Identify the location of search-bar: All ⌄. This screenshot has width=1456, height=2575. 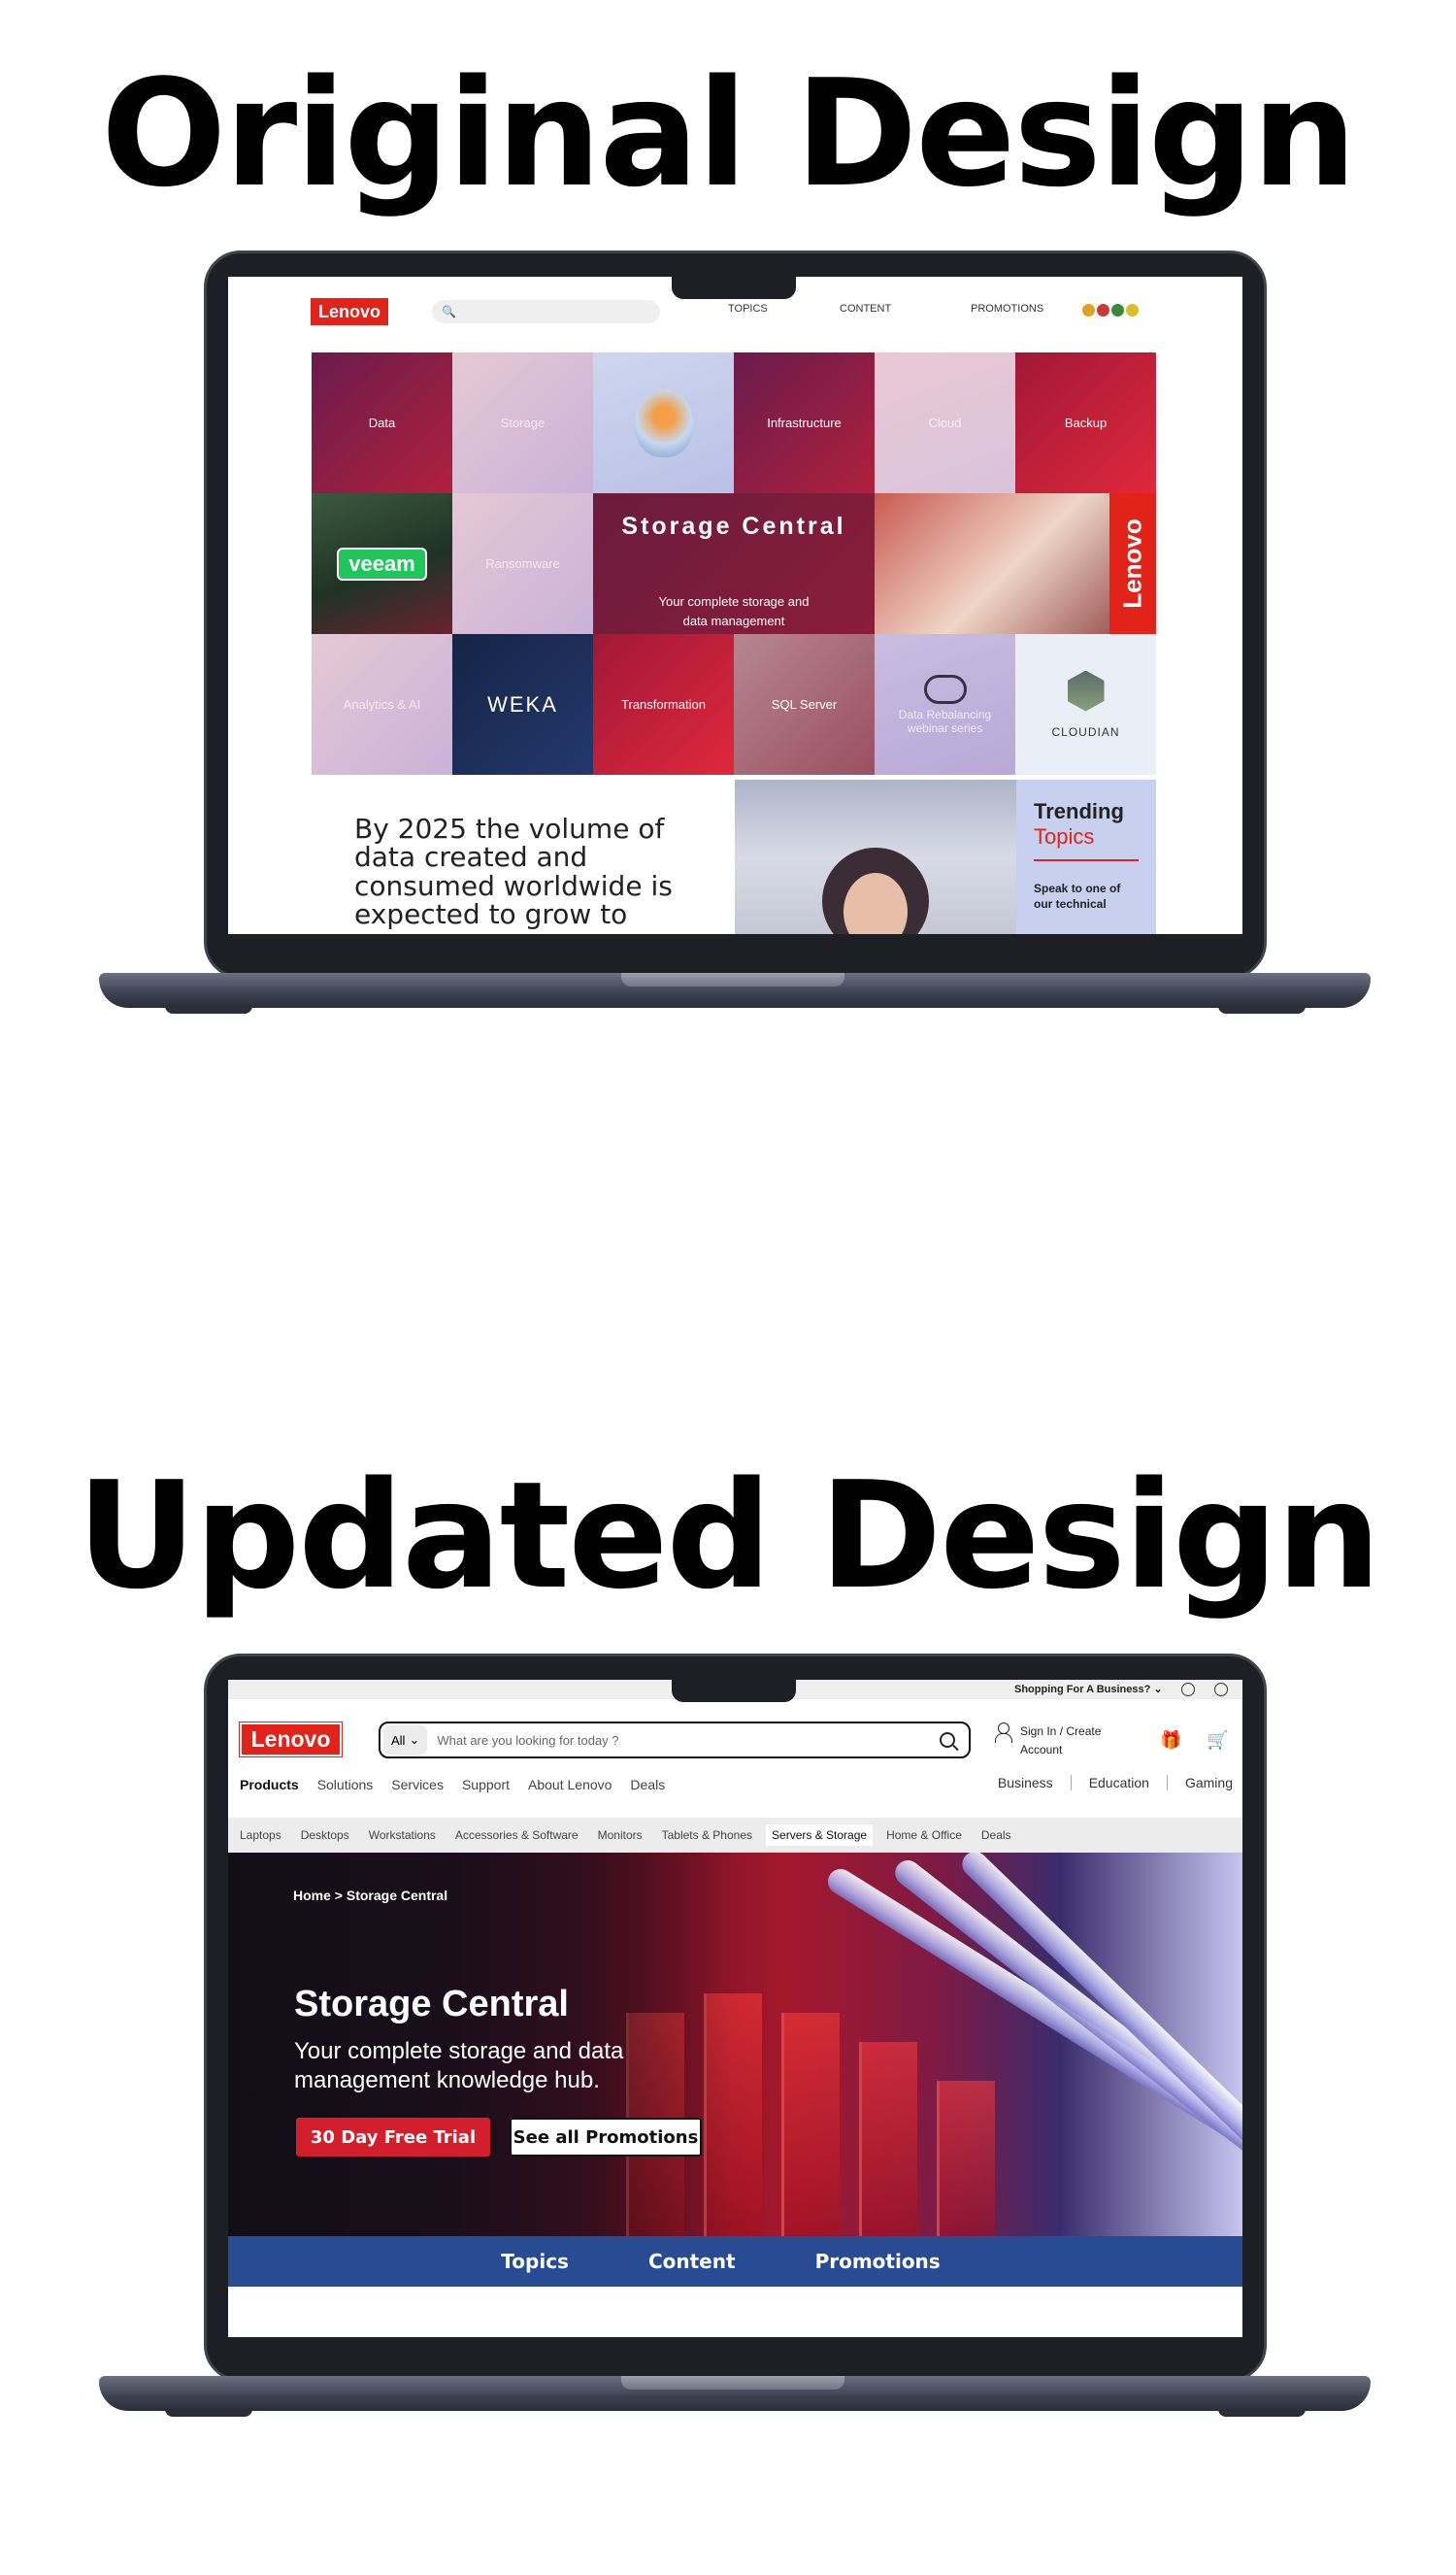
(675, 1740).